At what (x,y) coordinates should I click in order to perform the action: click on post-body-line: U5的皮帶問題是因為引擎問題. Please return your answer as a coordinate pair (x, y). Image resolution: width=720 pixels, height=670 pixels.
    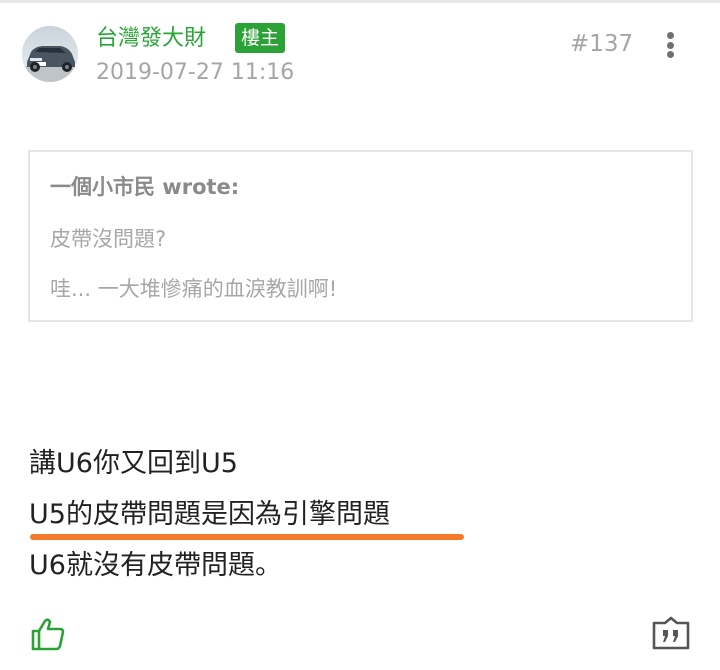
    Looking at the image, I should click on (209, 514).